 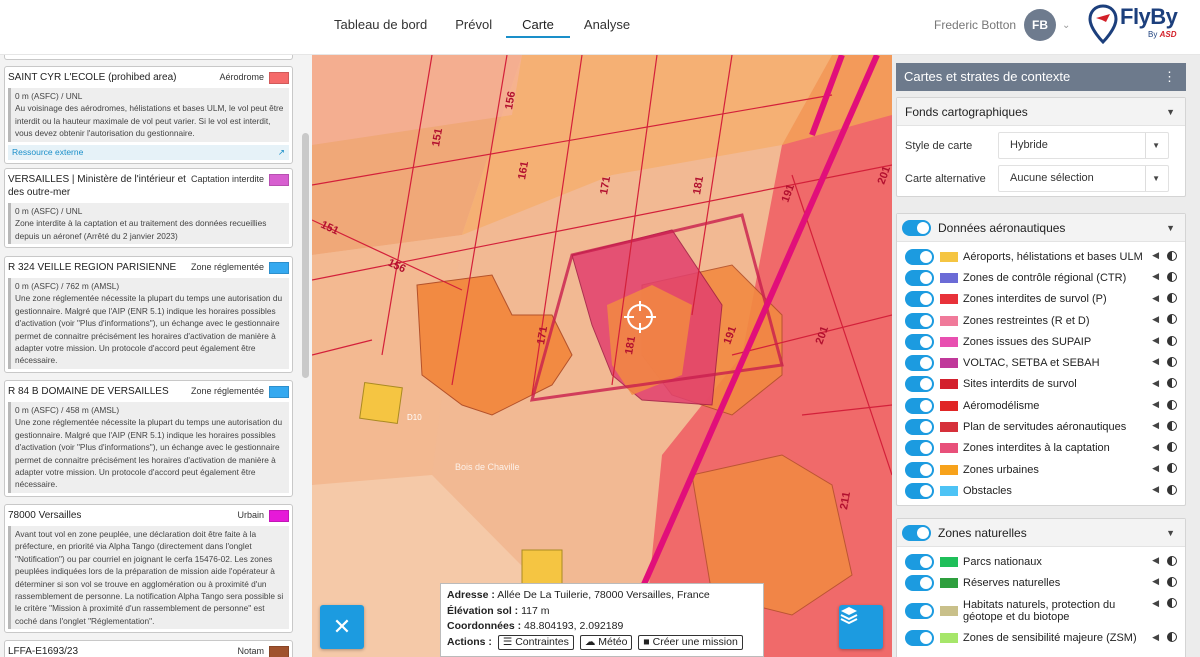 I want to click on aero-data-toggle, so click(x=916, y=227).